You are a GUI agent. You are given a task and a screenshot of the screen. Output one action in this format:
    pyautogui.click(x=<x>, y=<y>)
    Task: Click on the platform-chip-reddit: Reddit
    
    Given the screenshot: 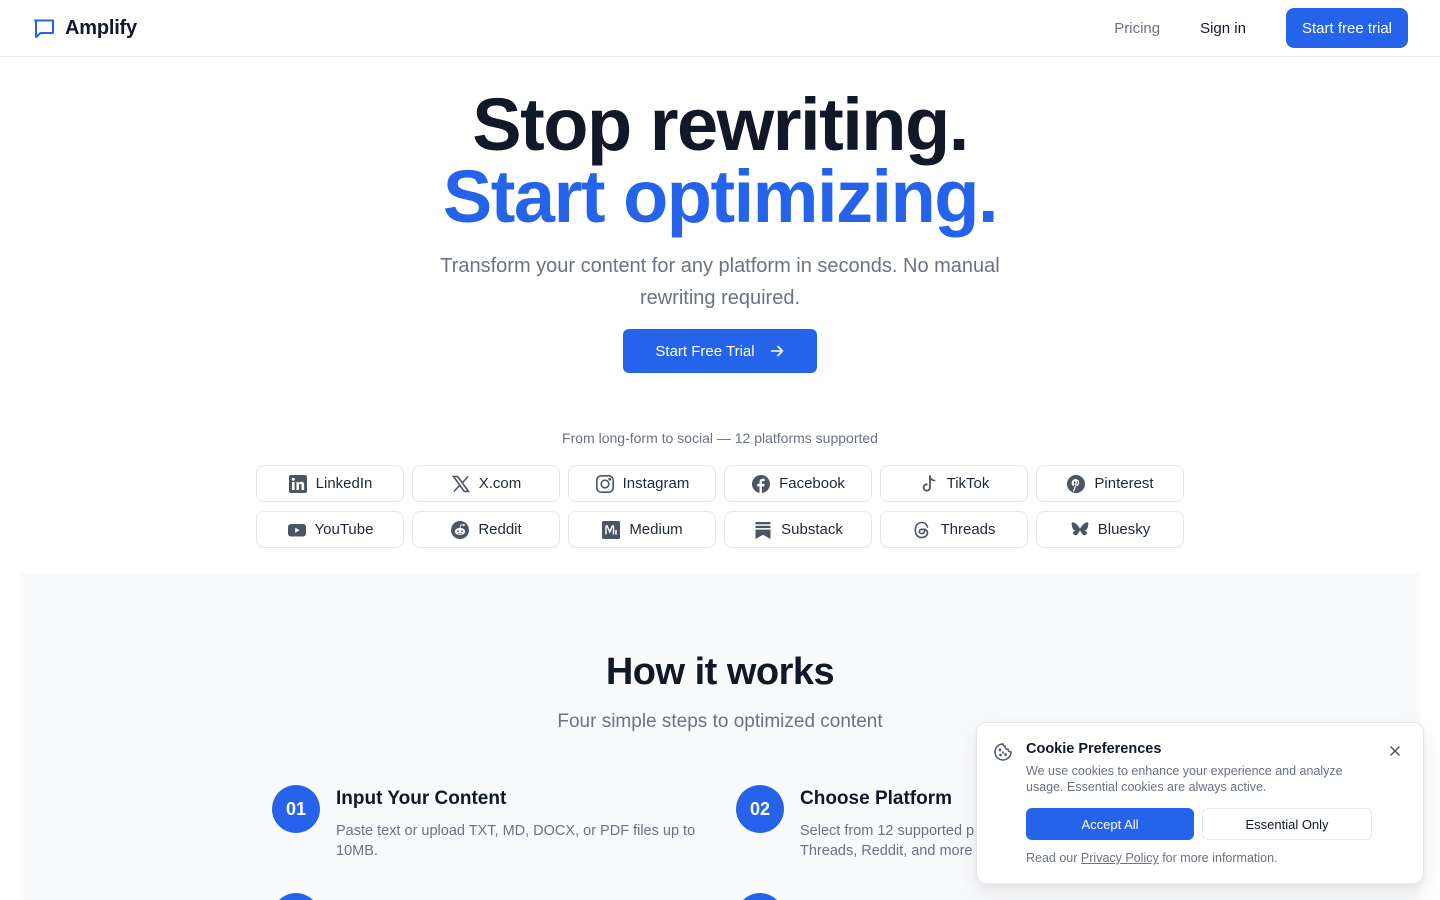 What is the action you would take?
    pyautogui.click(x=486, y=529)
    